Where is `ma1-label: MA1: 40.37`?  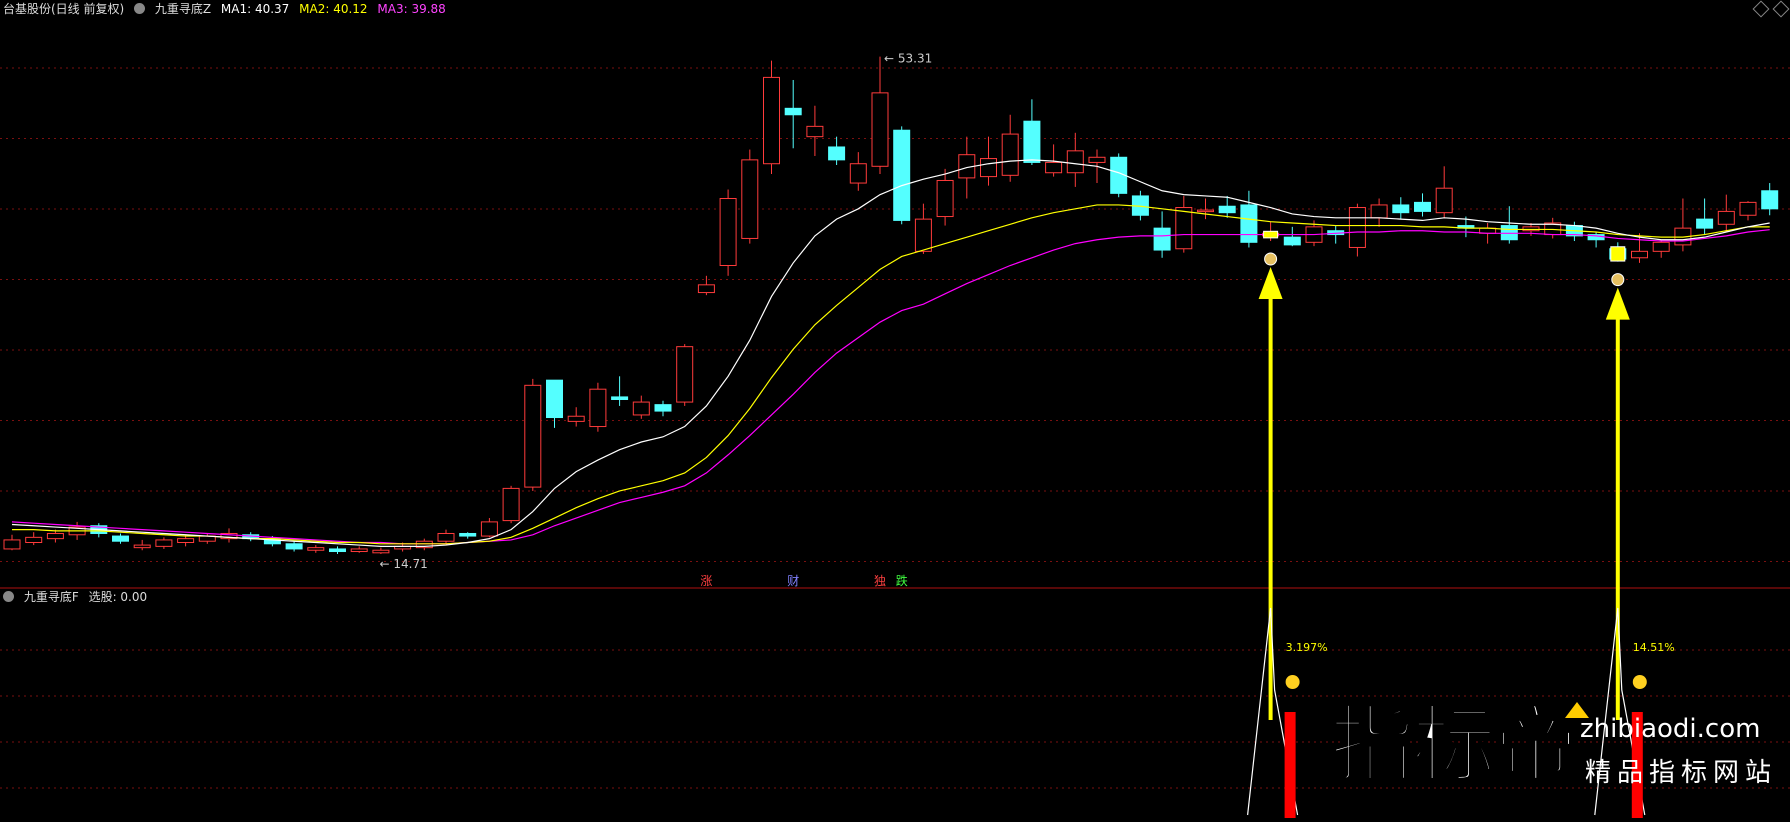
ma1-label: MA1: 40.37 is located at coordinates (255, 9).